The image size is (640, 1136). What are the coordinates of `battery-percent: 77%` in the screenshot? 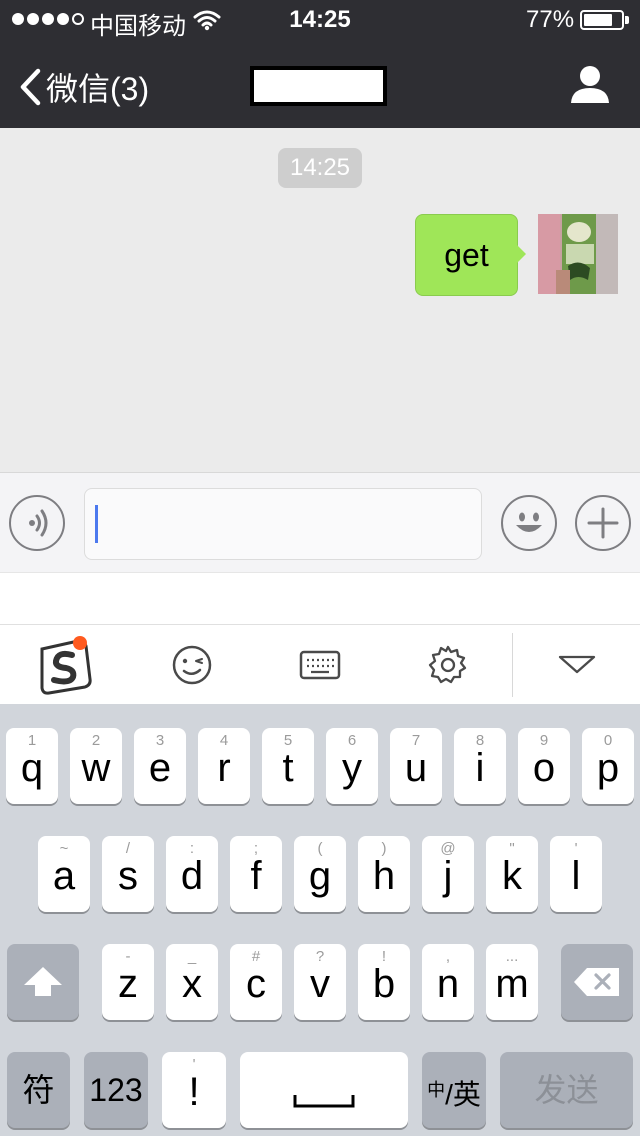 It's located at (550, 19).